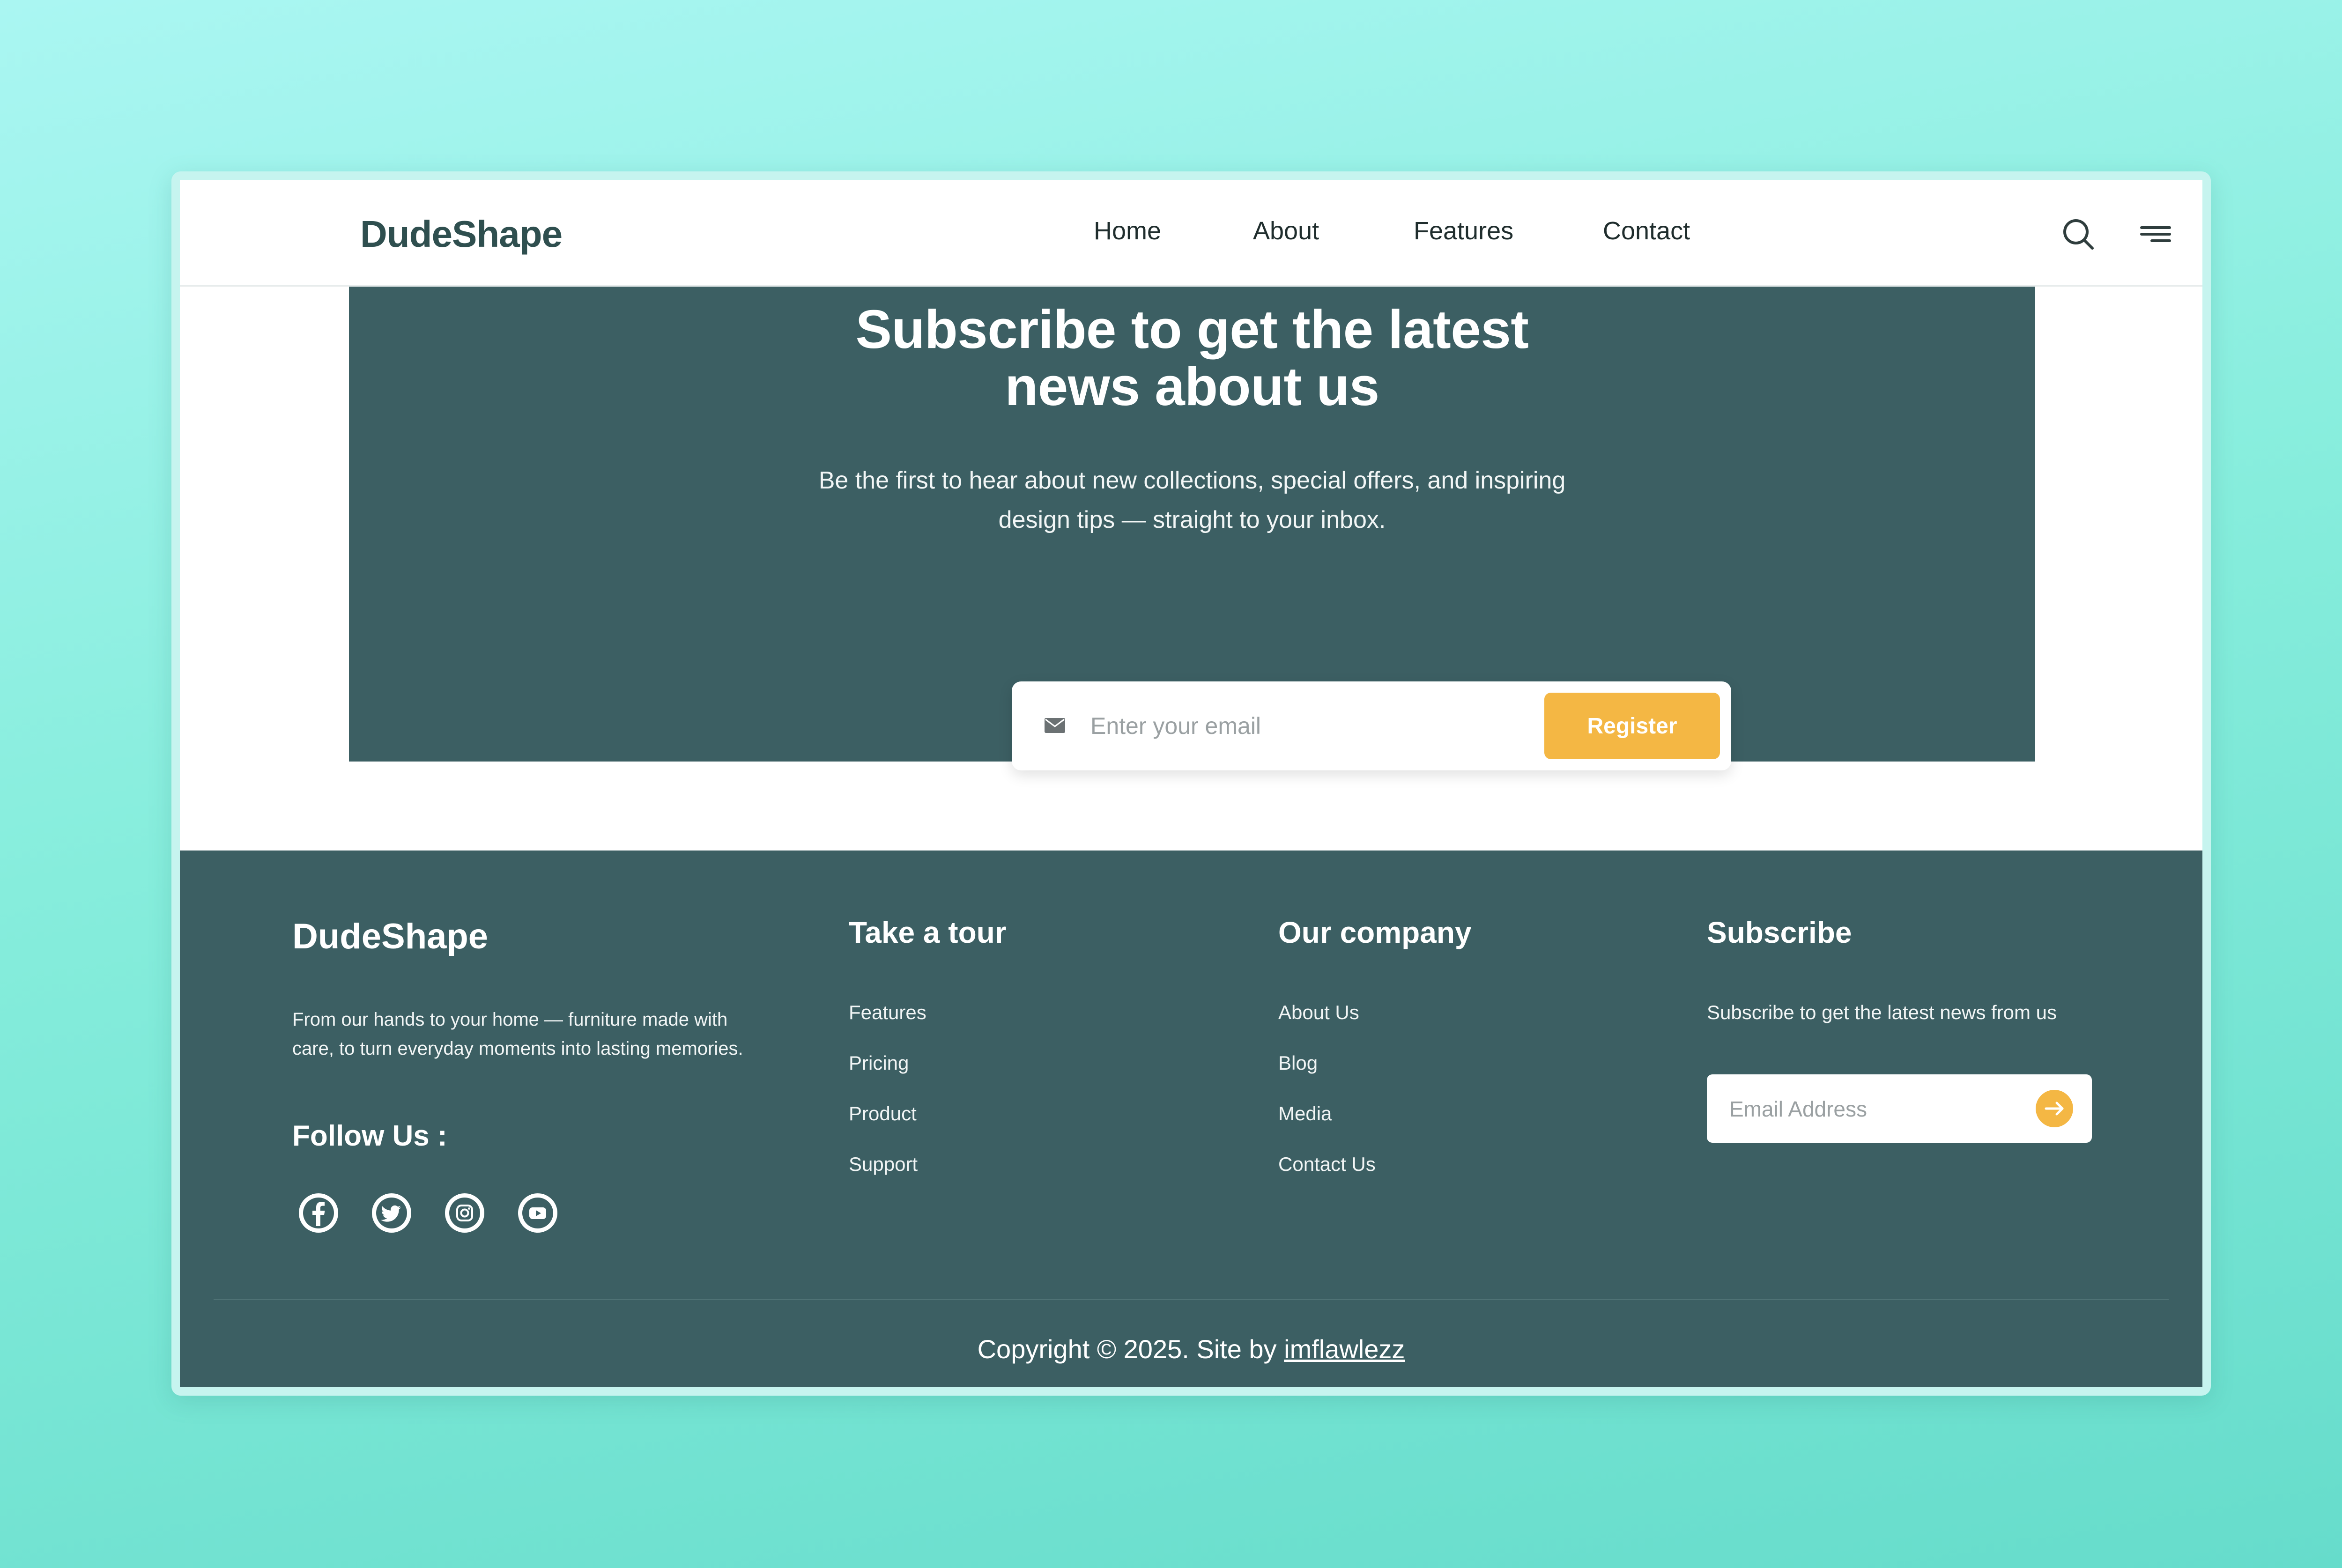  Describe the element at coordinates (391, 1213) in the screenshot. I see `twitter-icon` at that location.